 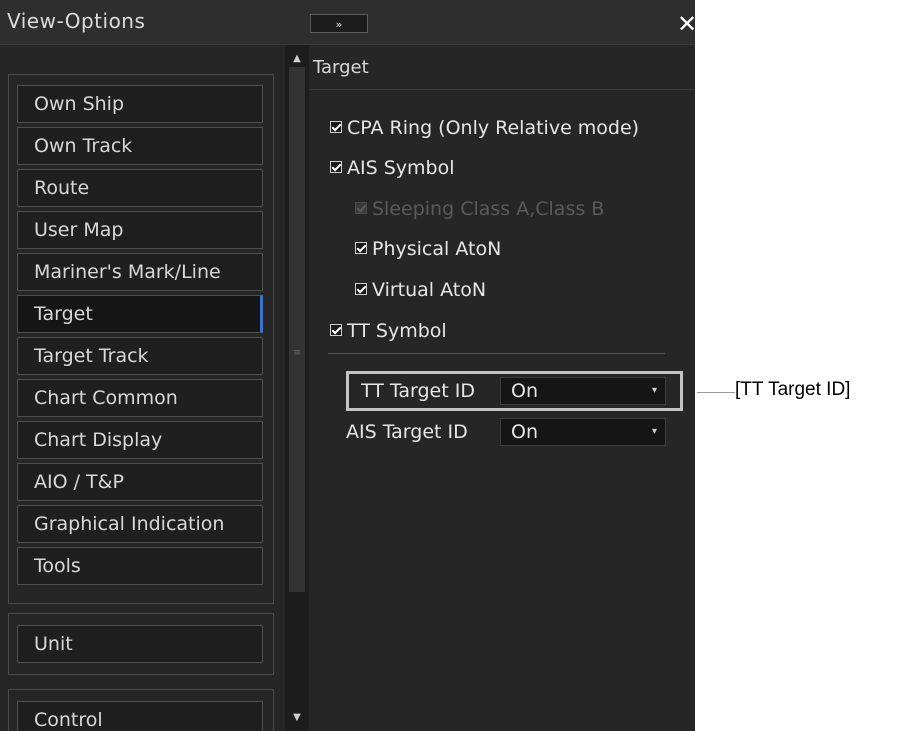 What do you see at coordinates (140, 716) in the screenshot?
I see `nav-item-control: Control` at bounding box center [140, 716].